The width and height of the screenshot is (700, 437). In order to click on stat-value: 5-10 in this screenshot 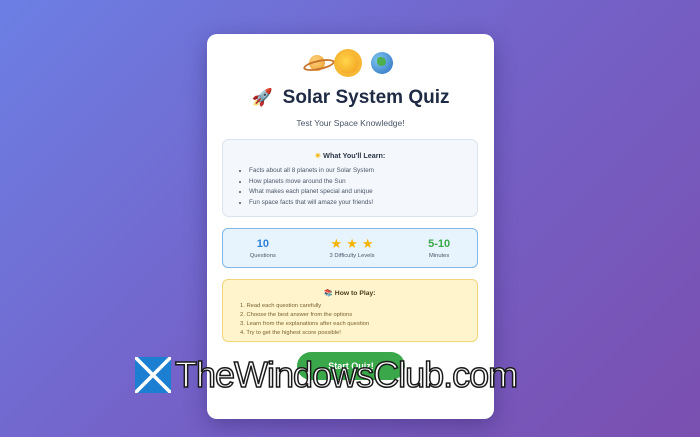, I will do `click(439, 243)`.